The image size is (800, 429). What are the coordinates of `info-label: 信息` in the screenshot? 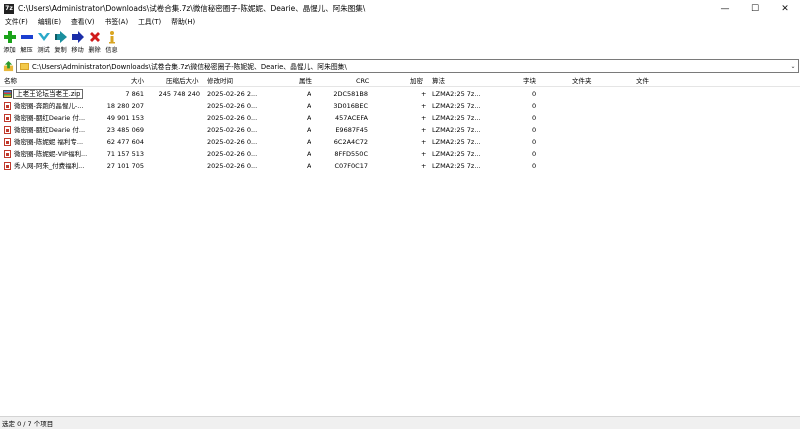 It's located at (111, 50).